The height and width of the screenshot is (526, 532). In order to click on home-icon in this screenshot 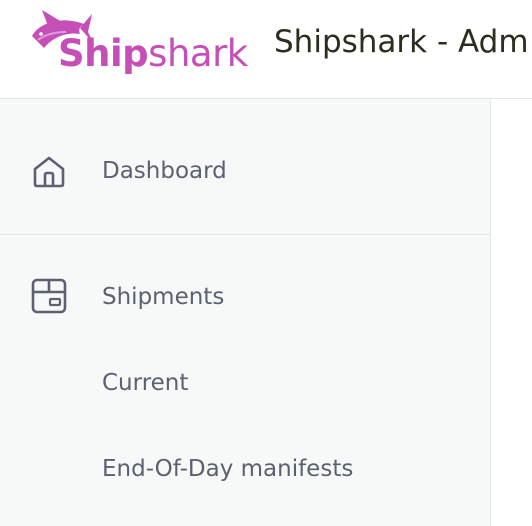, I will do `click(49, 172)`.